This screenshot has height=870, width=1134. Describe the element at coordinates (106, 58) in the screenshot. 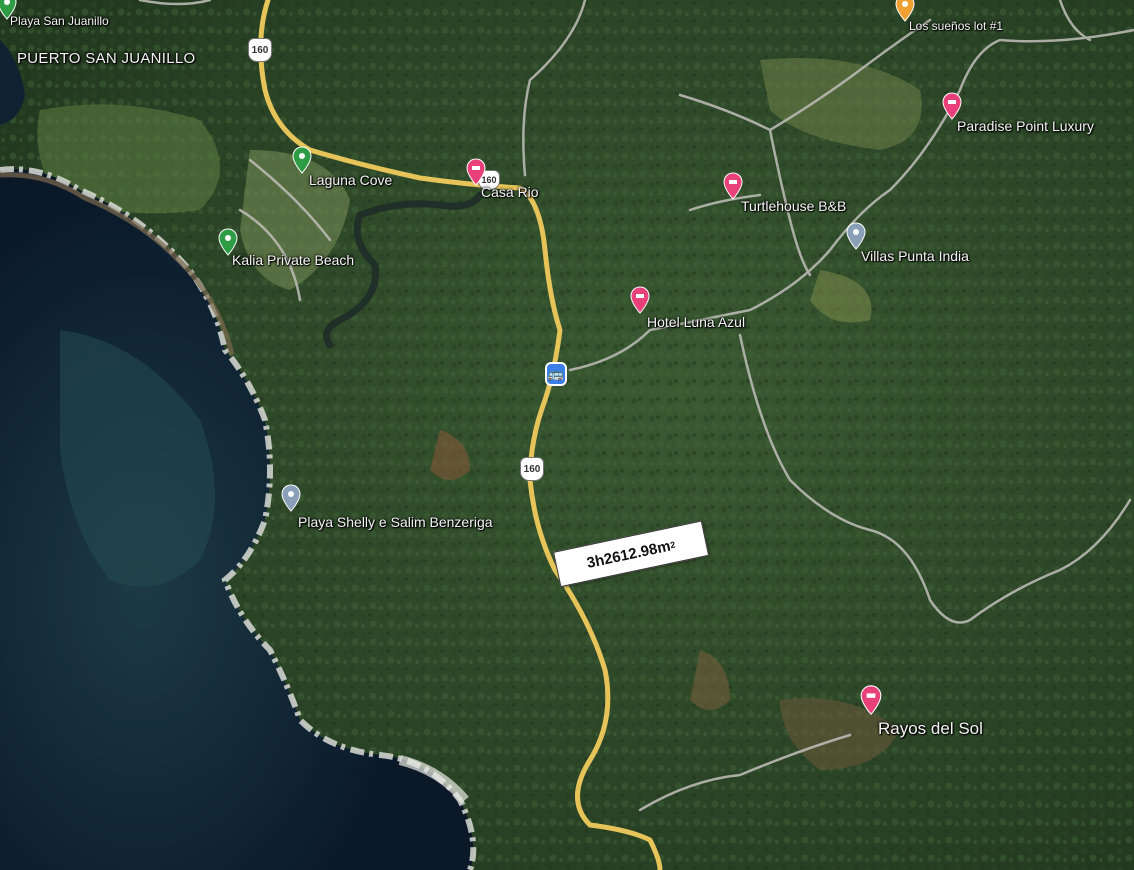

I see `label-puerto-san-juanillo: PUERTO SAN JUANILLO` at that location.